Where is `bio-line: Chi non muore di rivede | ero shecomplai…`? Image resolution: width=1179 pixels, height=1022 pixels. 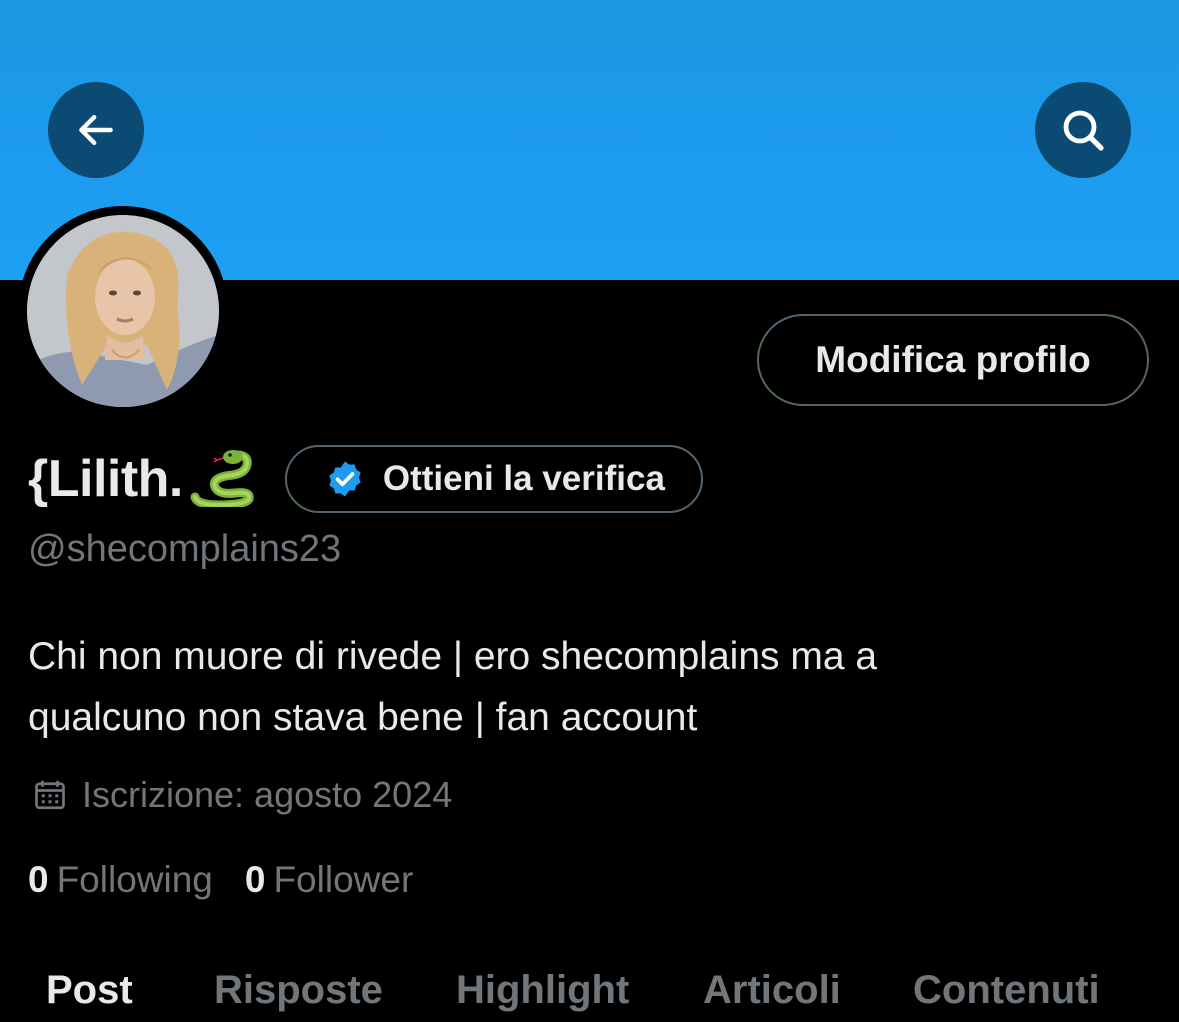
bio-line: Chi non muore di rivede | ero shecomplai… is located at coordinates (453, 656).